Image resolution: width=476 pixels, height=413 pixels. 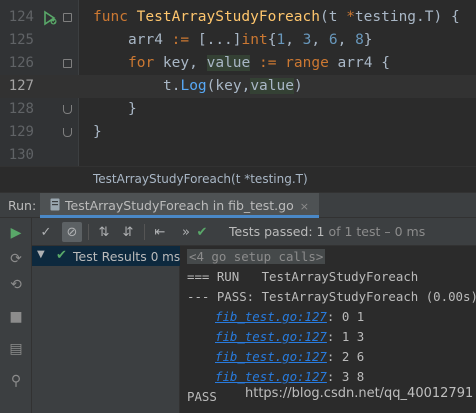 I want to click on sort-alphabetically-icon: ⇅, so click(x=104, y=232).